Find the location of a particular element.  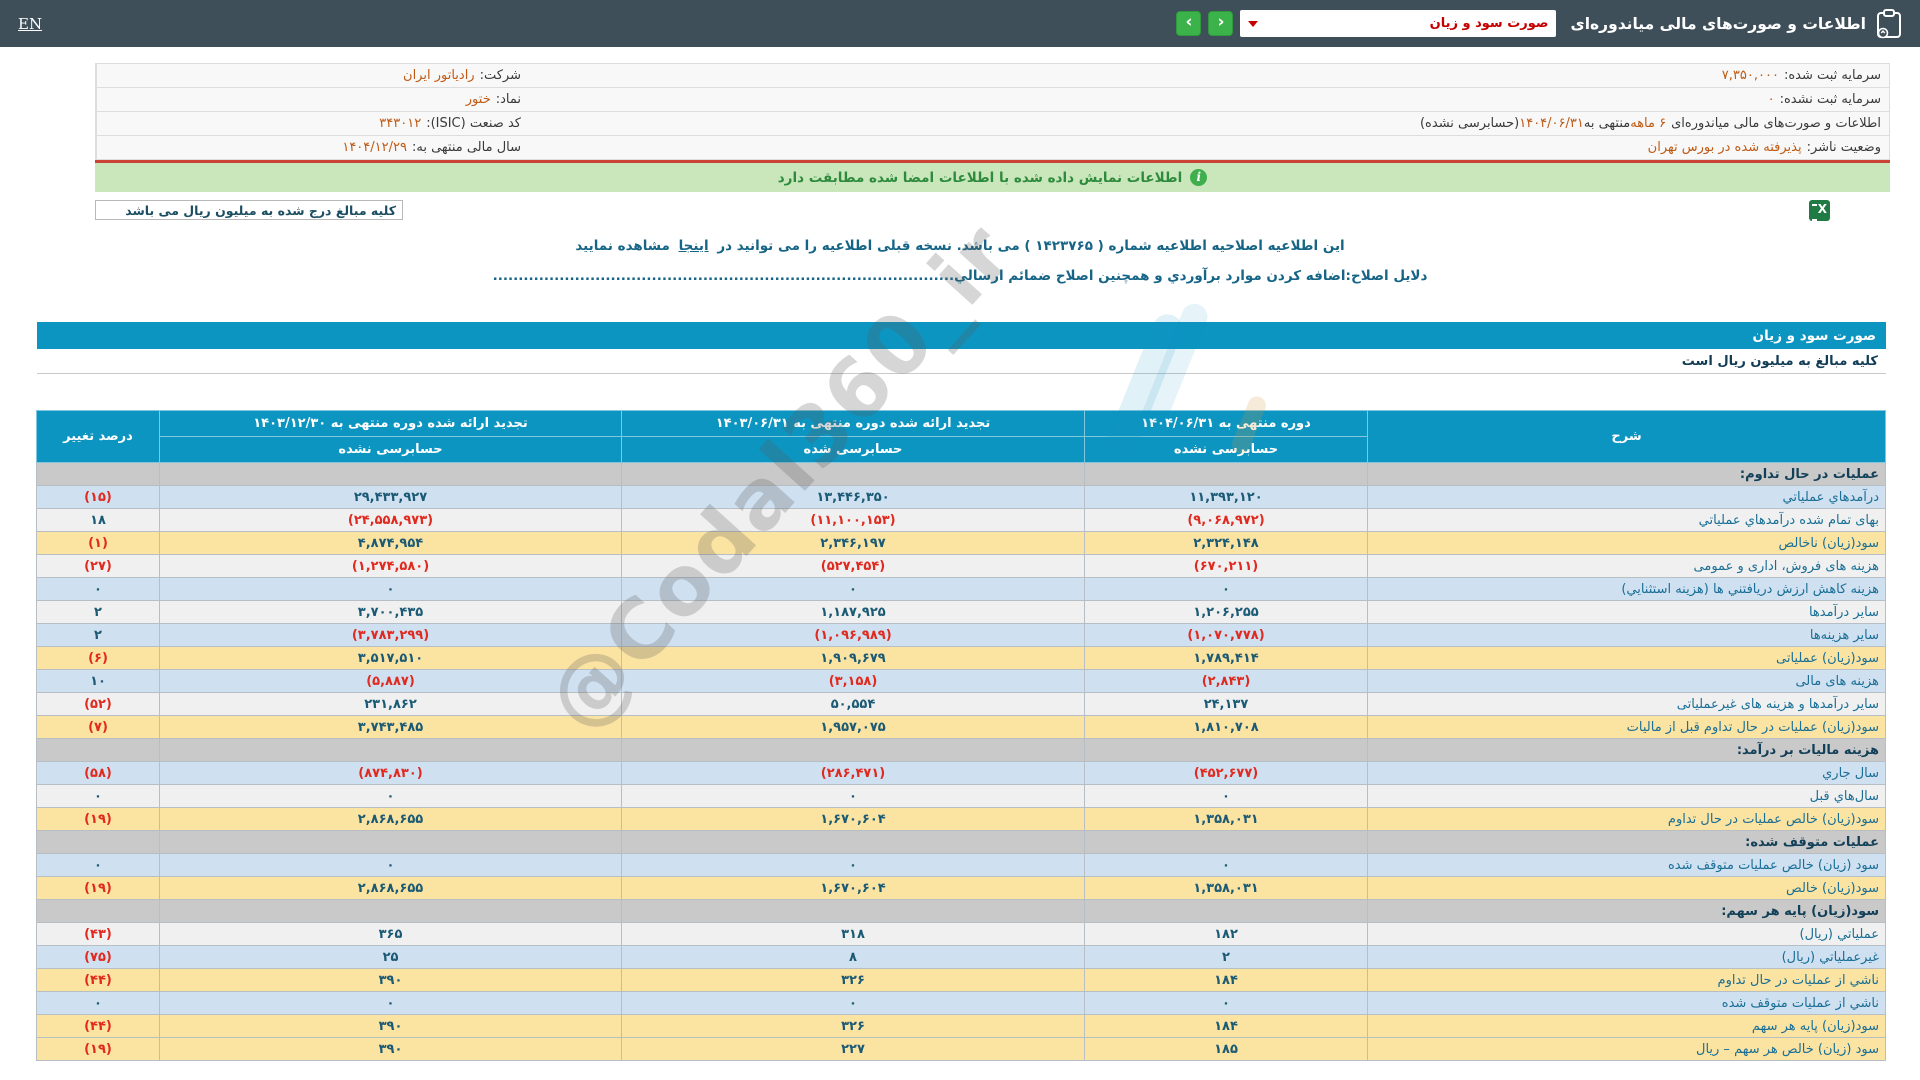

symbol-cell: نماد: ختور is located at coordinates (312, 99).